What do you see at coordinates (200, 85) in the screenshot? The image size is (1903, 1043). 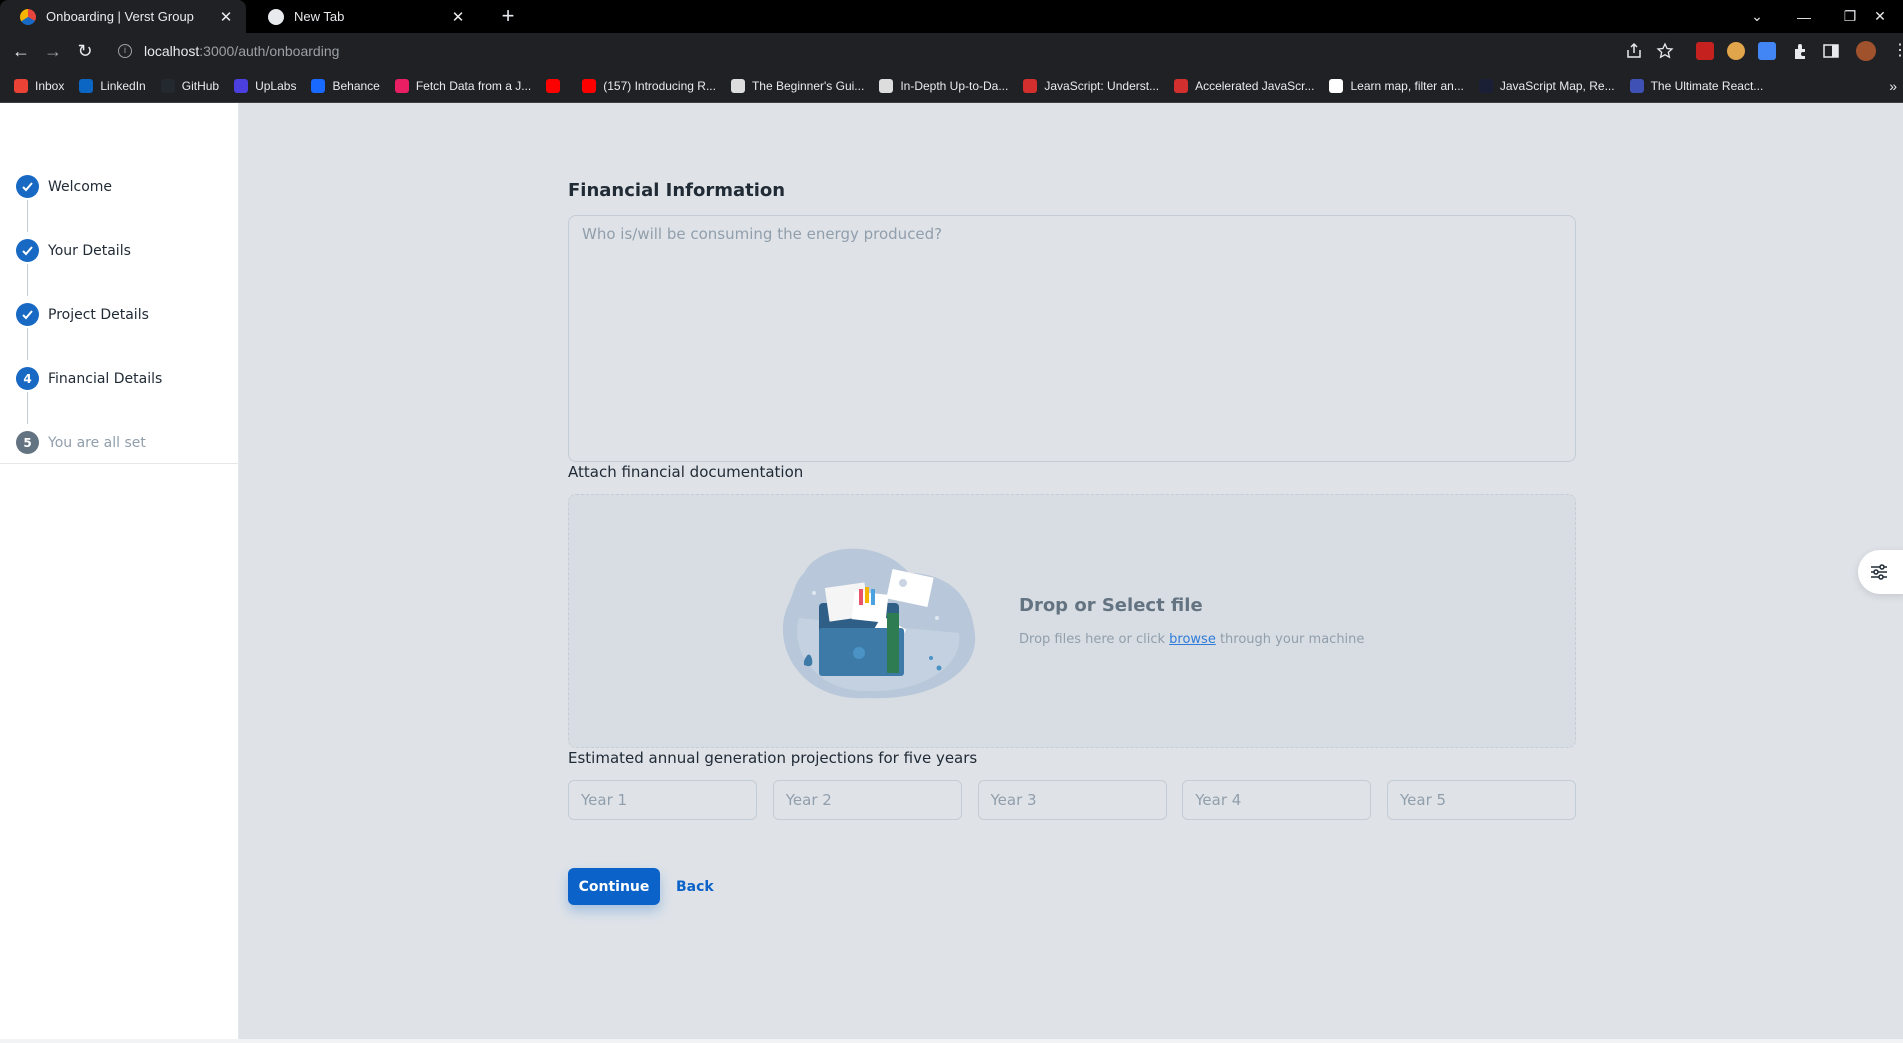 I see `bookmark-label: GitHub` at bounding box center [200, 85].